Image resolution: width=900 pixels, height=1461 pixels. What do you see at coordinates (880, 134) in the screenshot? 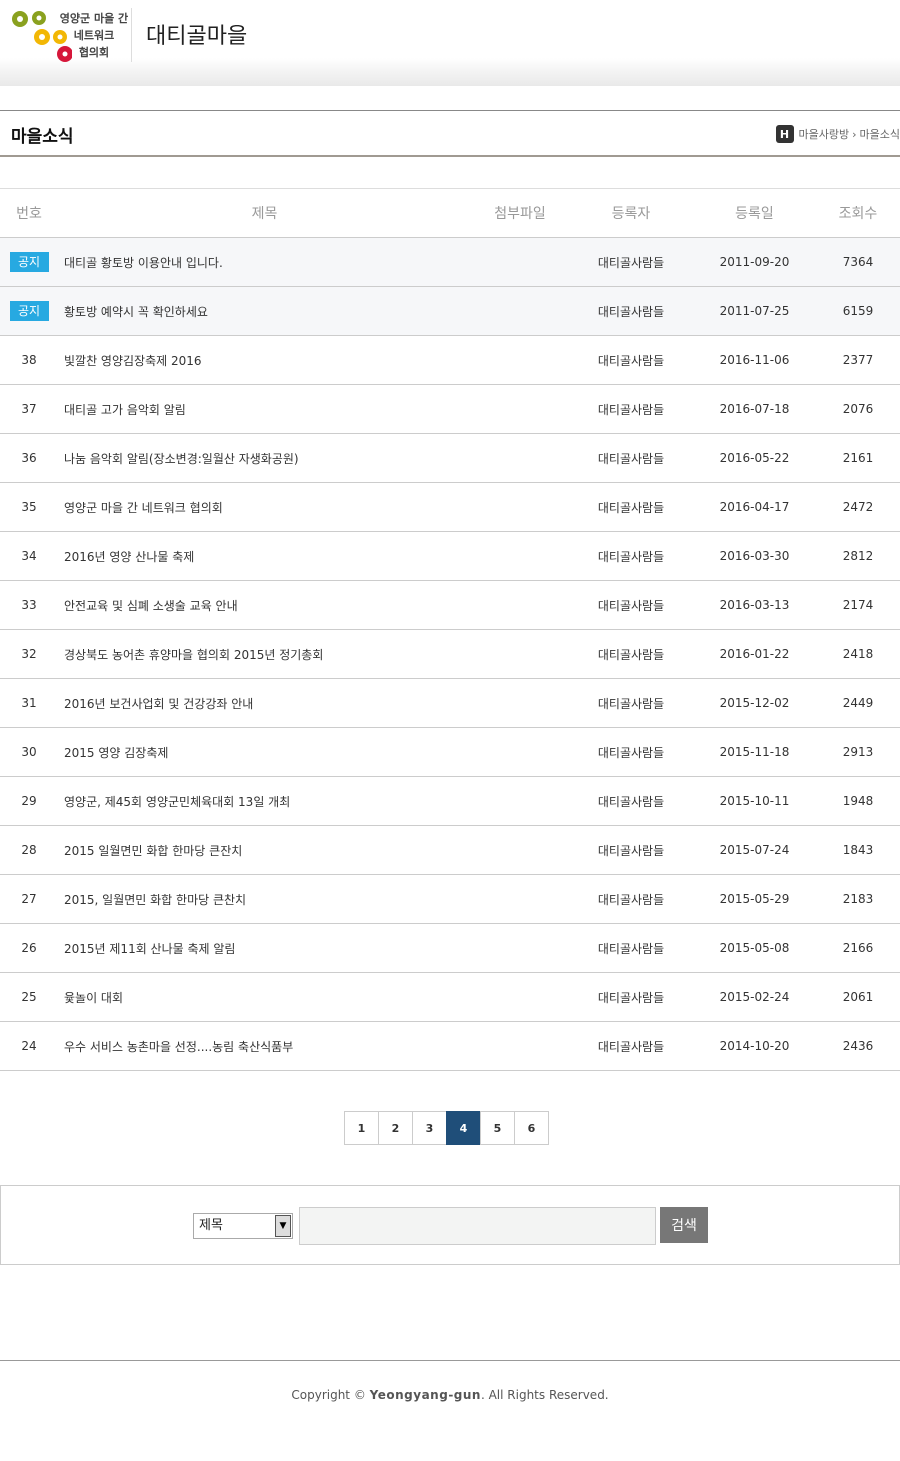
I see `breadcrumb-item-1: 마을소식` at bounding box center [880, 134].